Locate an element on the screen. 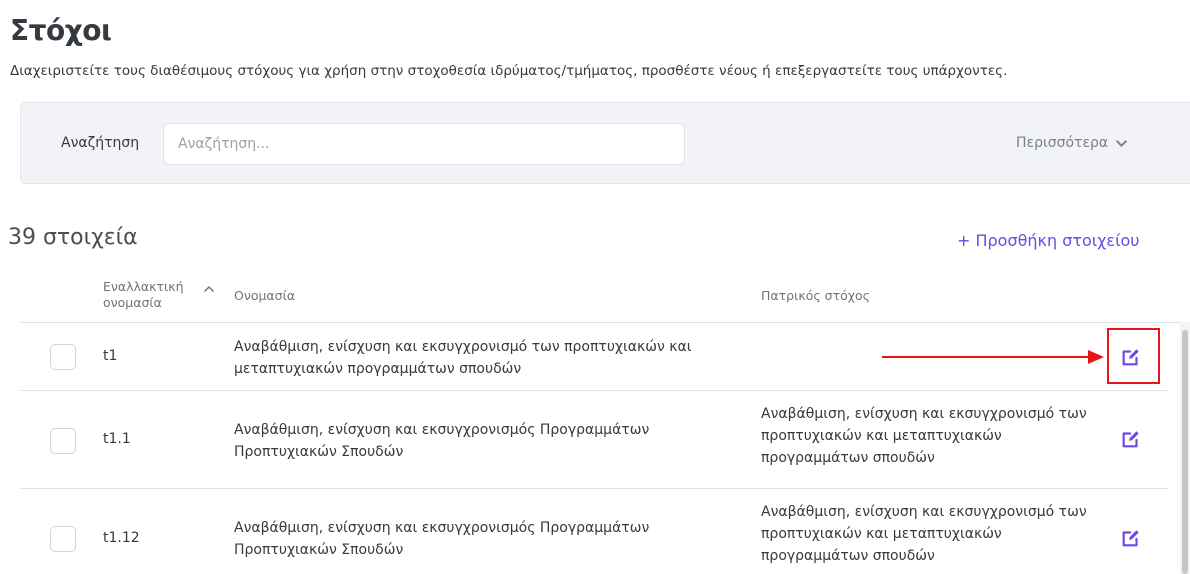 Image resolution: width=1190 pixels, height=574 pixels. search-input is located at coordinates (424, 144).